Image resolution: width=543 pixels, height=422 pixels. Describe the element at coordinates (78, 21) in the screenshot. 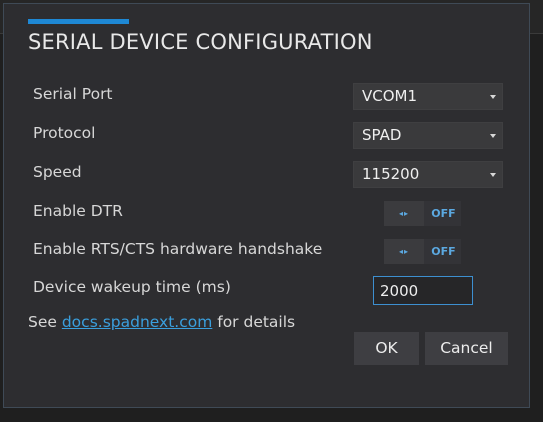

I see `title-accent-bar` at that location.